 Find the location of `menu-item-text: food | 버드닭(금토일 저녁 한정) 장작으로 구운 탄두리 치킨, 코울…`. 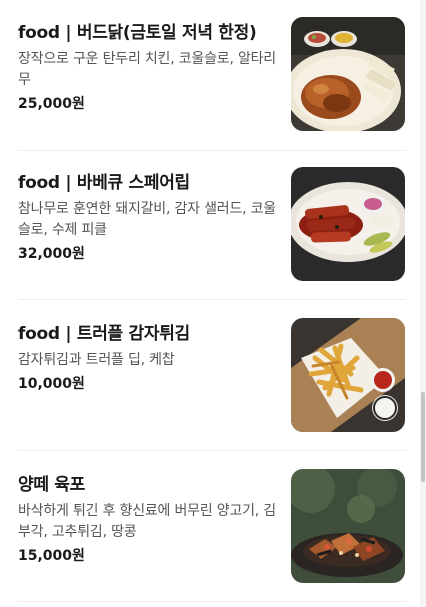

menu-item-text: food | 버드닭(금토일 저녁 한정) 장작으로 구운 탄두리 치킨, 코울… is located at coordinates (149, 65).